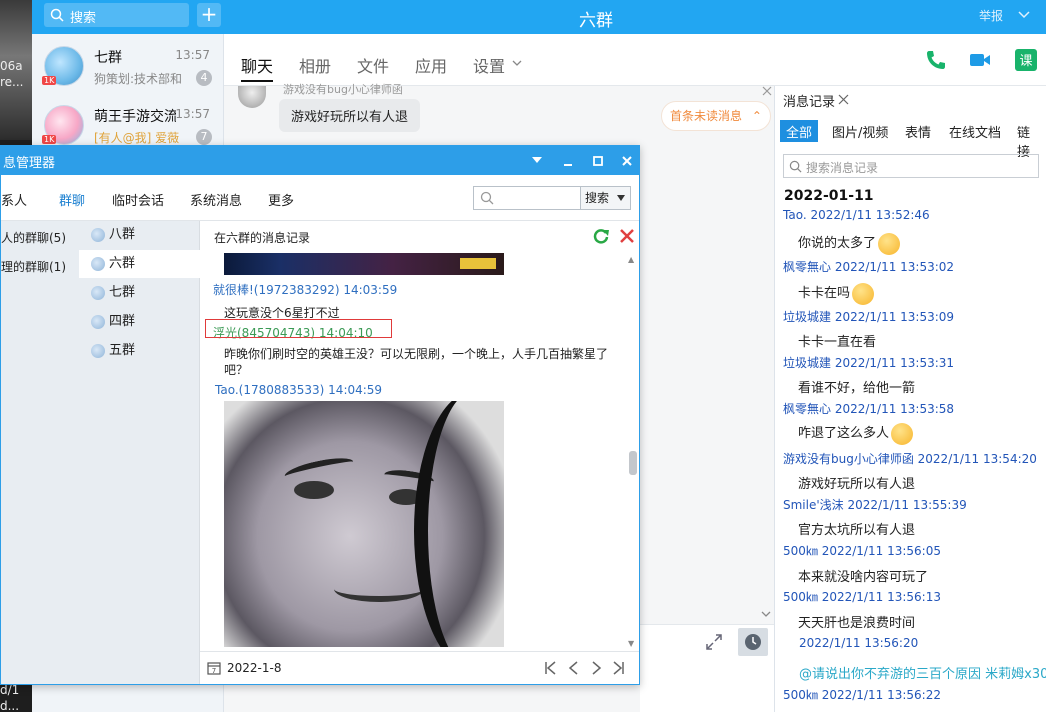 This screenshot has height=714, width=1046. Describe the element at coordinates (856, 215) in the screenshot. I see `history-sender: Tao. 2022/1/11 13:52:46` at that location.